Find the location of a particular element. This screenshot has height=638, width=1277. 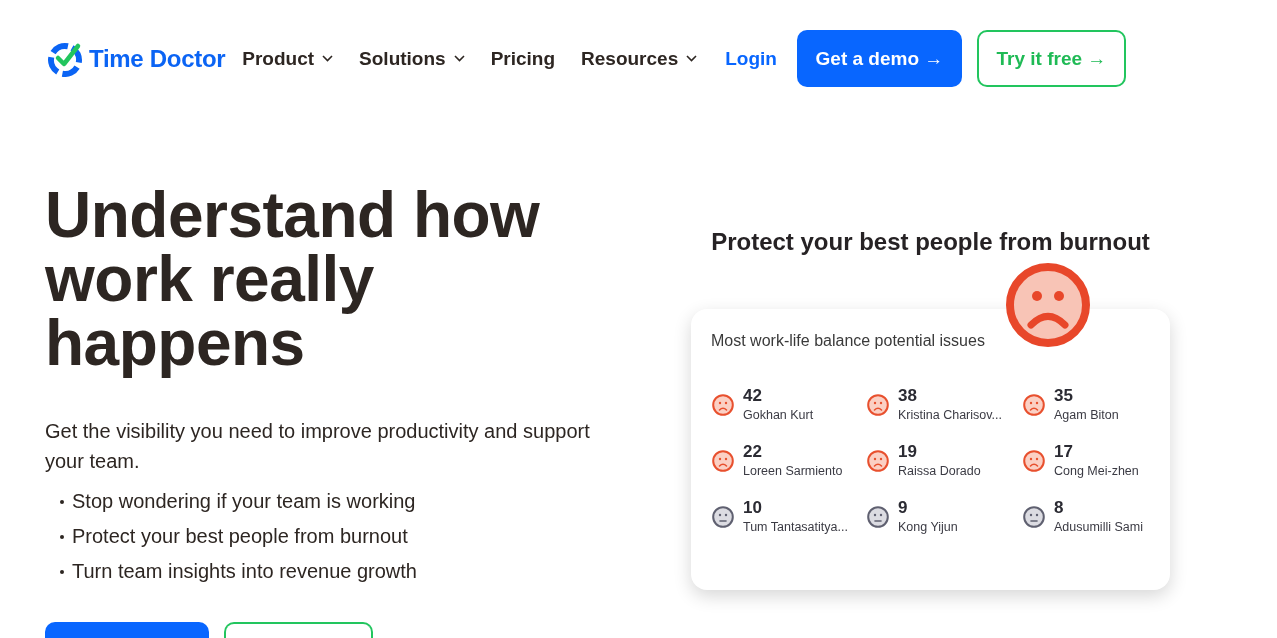

issue-count: 22 is located at coordinates (752, 452).